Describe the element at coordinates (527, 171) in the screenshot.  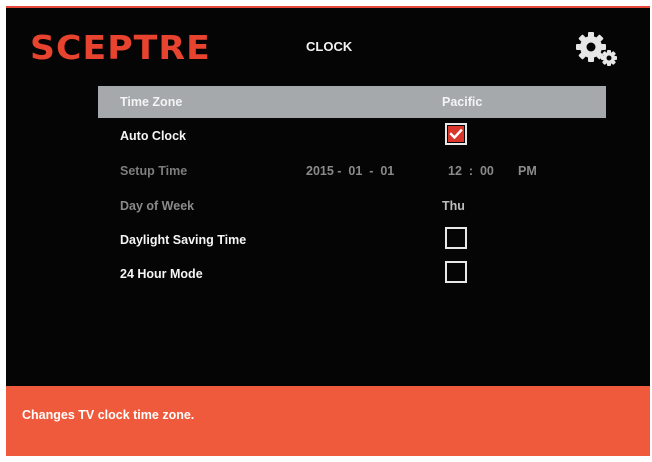
I see `setup-ampm-value: PM` at that location.